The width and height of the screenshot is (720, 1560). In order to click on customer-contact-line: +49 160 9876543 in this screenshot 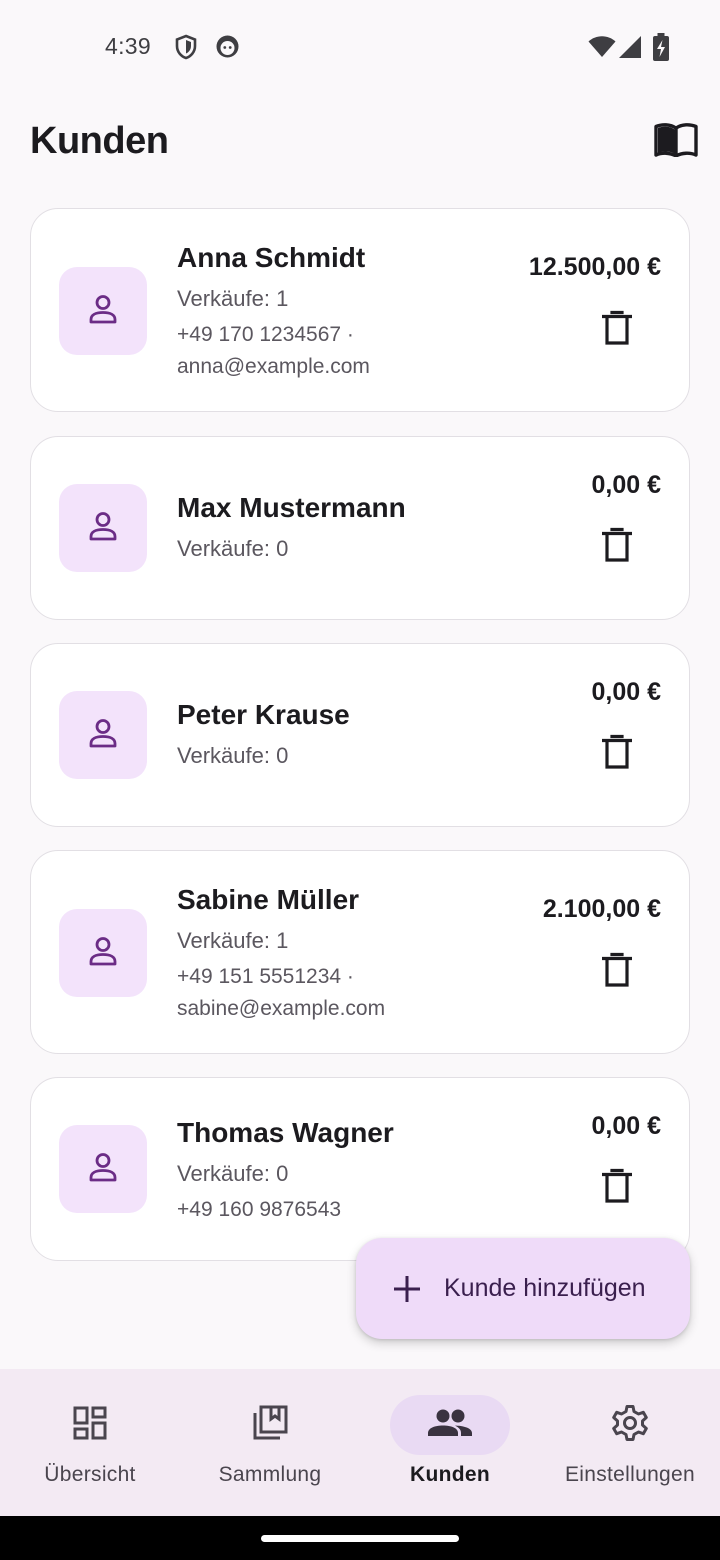, I will do `click(259, 1209)`.